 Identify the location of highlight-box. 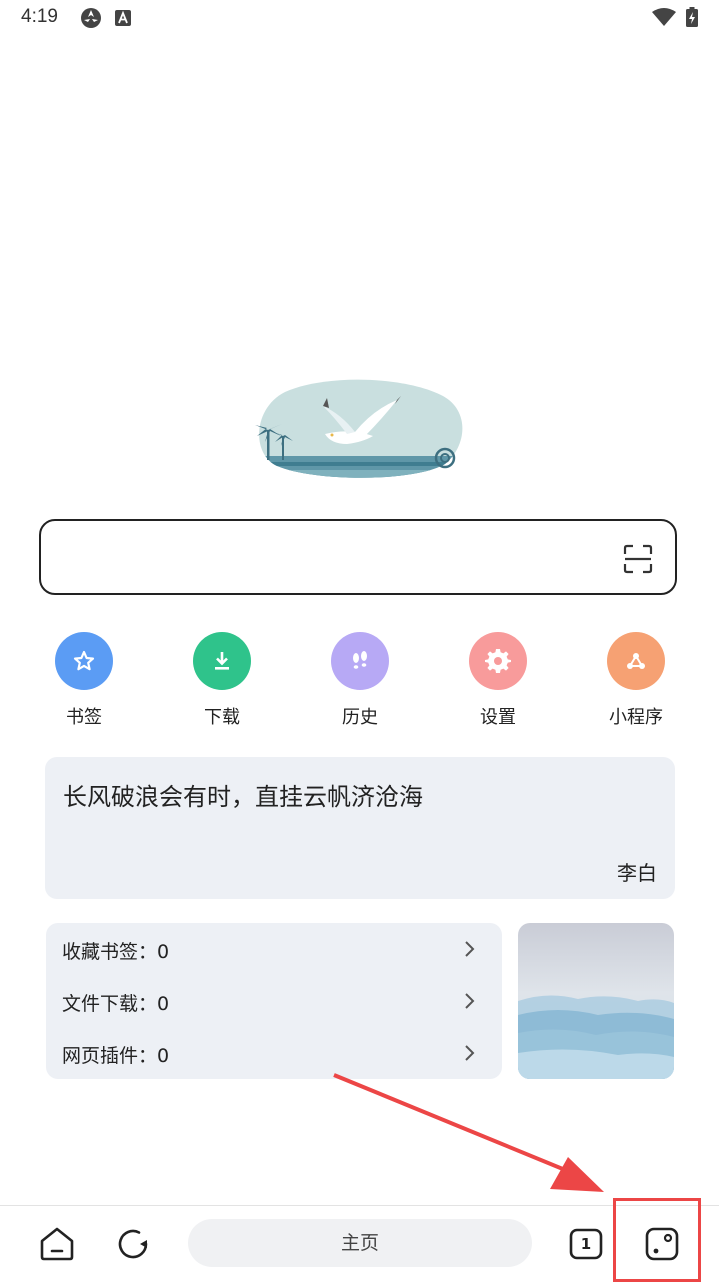
(657, 1240).